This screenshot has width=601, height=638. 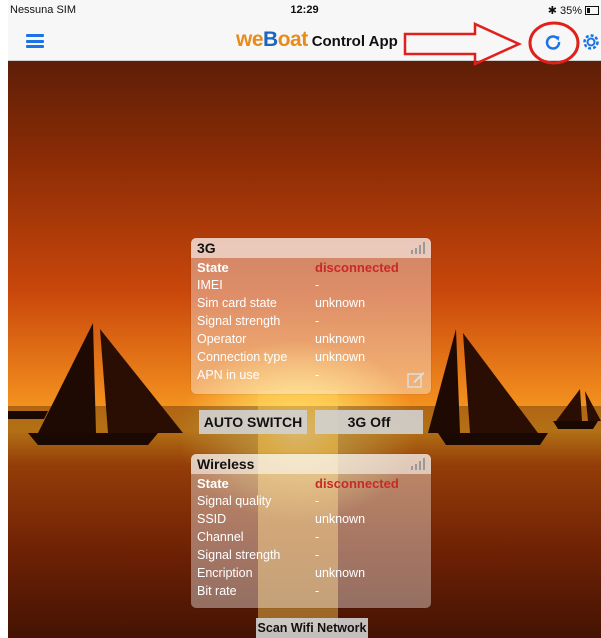 What do you see at coordinates (258, 375) in the screenshot?
I see `row-3g-apn: APN in use -` at bounding box center [258, 375].